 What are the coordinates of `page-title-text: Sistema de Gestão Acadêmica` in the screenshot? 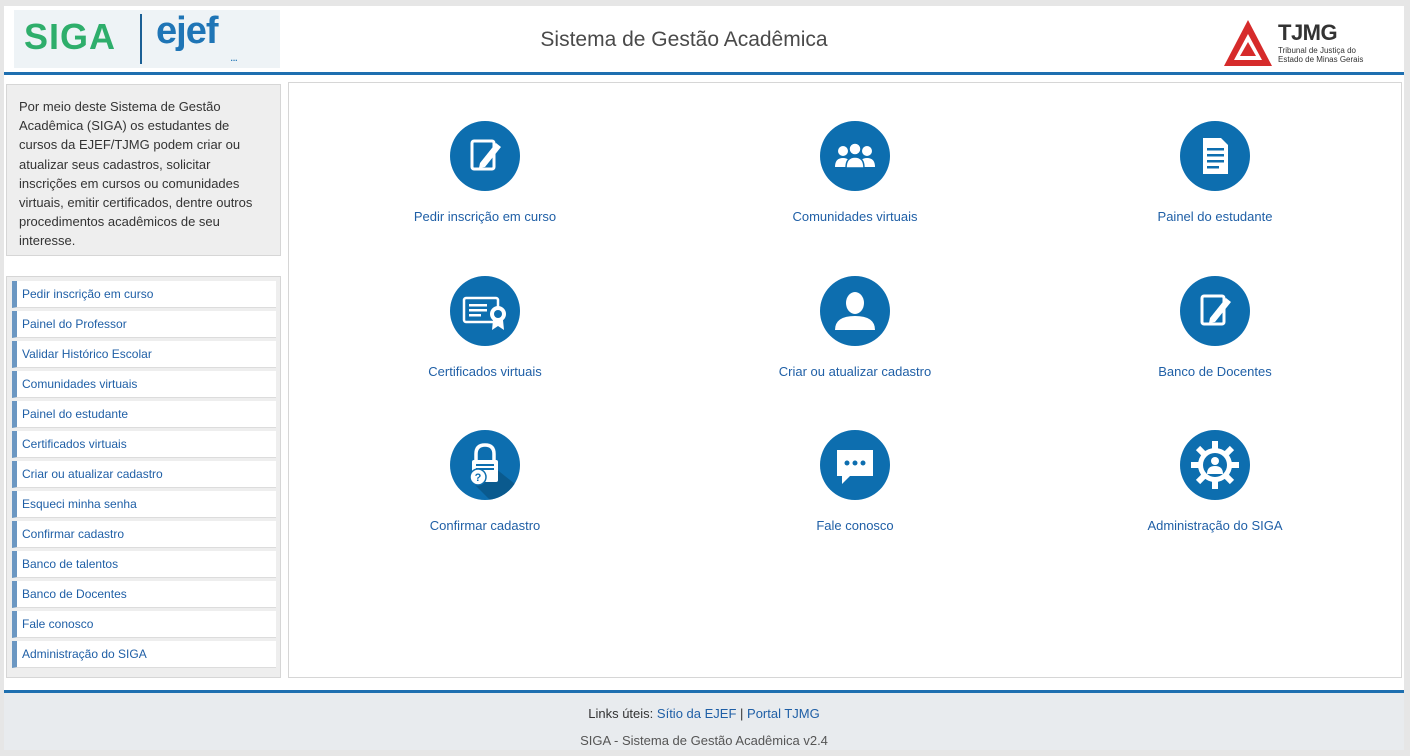 It's located at (684, 39).